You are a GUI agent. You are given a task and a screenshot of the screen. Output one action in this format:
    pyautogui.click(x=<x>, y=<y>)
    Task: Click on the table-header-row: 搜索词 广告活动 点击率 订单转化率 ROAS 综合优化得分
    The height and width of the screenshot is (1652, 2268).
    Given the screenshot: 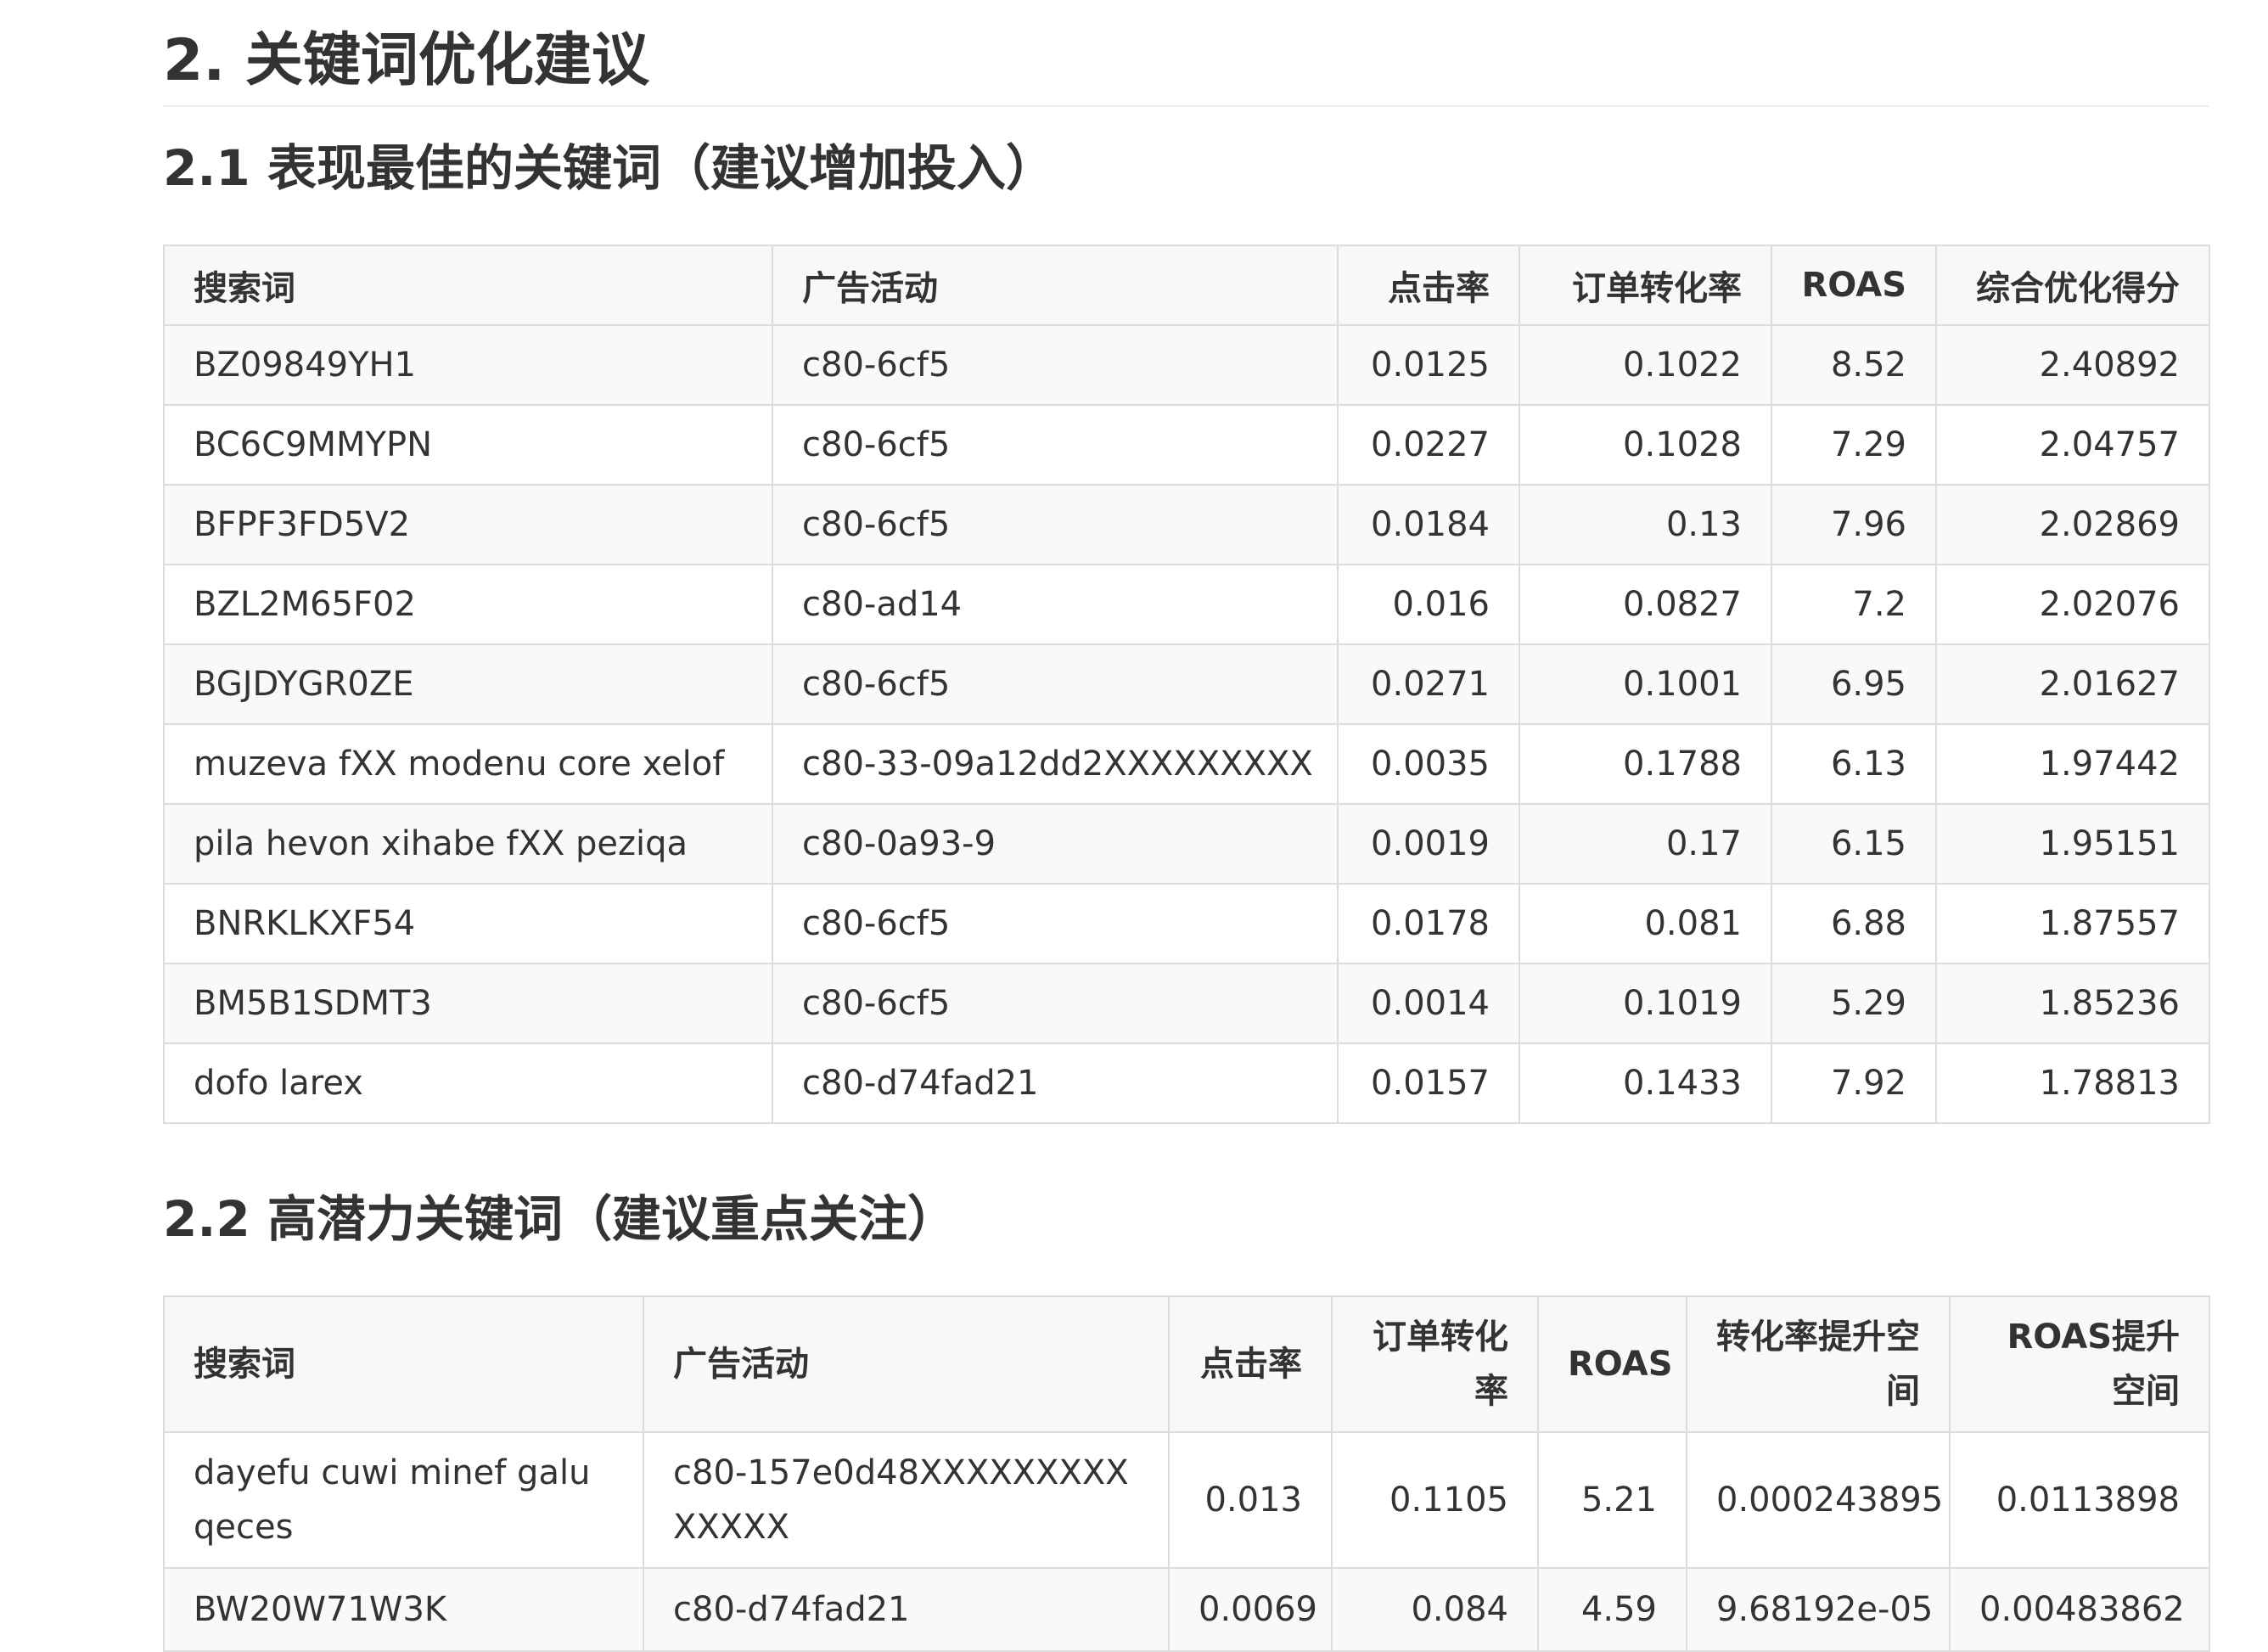 What is the action you would take?
    pyautogui.click(x=1186, y=285)
    